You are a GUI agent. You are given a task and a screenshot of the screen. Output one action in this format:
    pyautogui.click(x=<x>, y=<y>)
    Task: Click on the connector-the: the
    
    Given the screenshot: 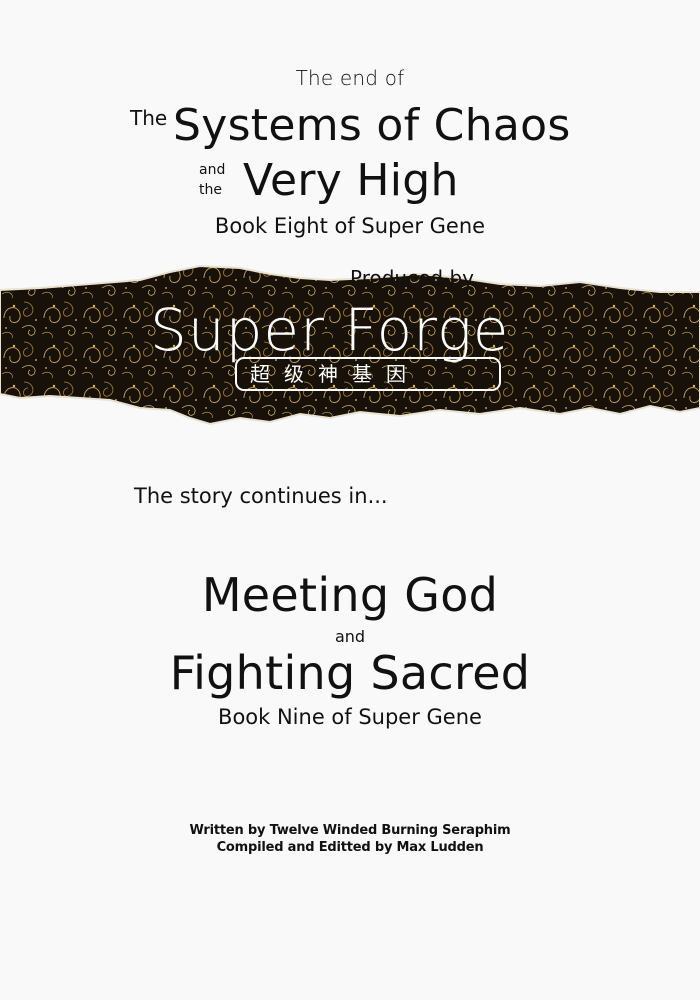 What is the action you would take?
    pyautogui.click(x=210, y=190)
    